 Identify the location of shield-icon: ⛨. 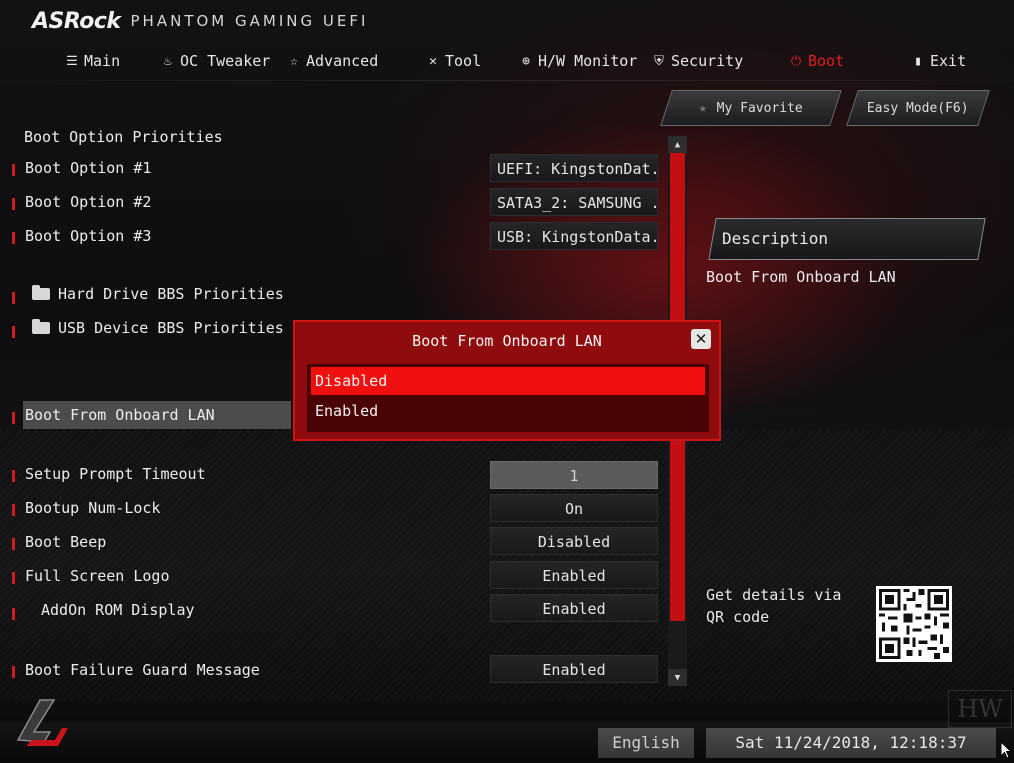
(659, 61).